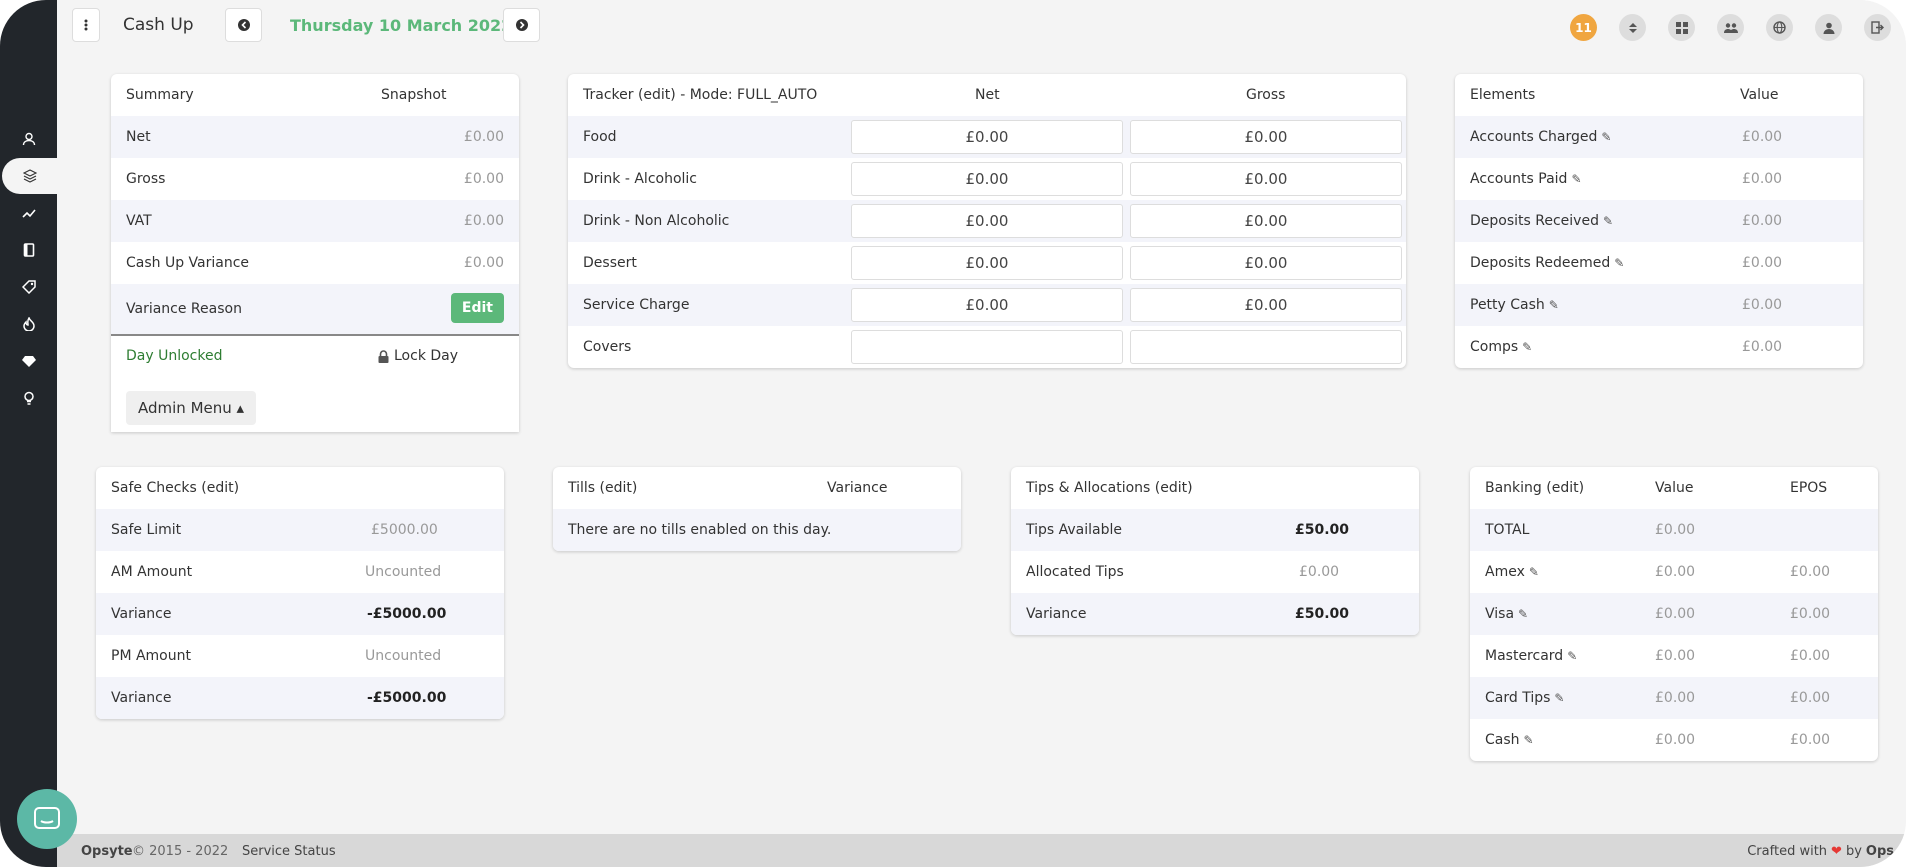  What do you see at coordinates (1509, 740) in the screenshot?
I see `banking-row-label: Cash ✎` at bounding box center [1509, 740].